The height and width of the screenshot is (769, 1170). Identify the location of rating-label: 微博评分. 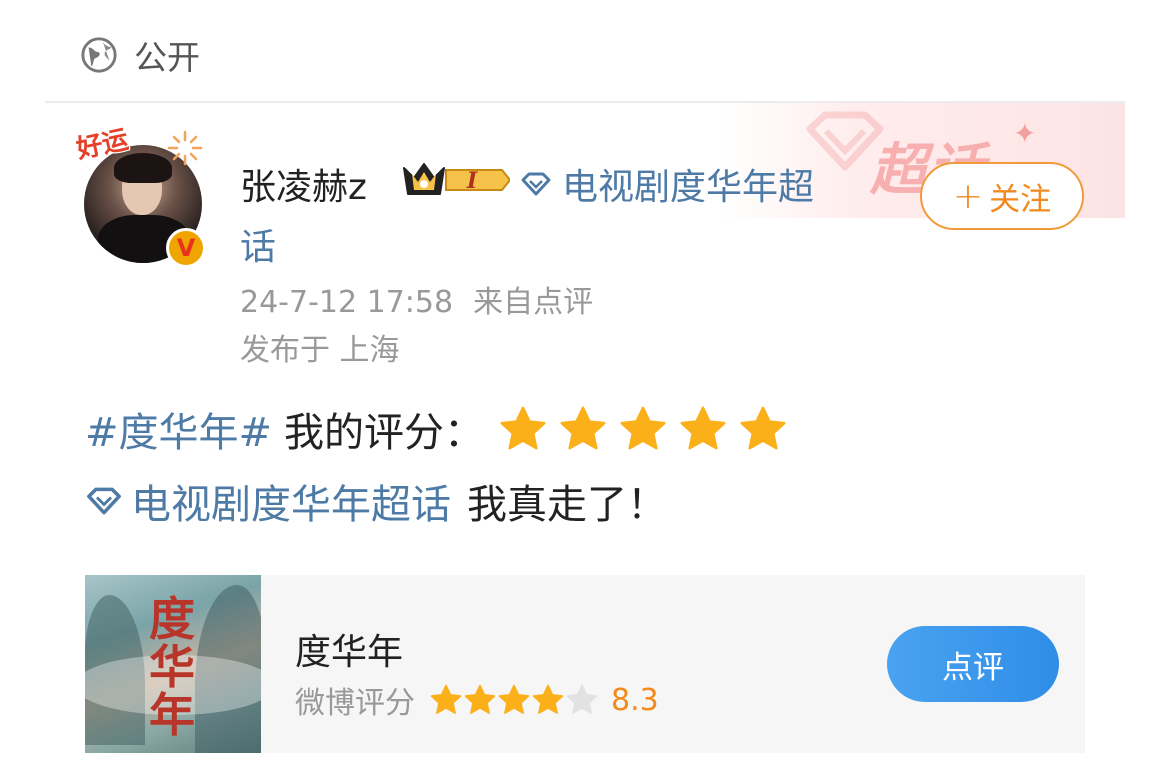
(355, 703).